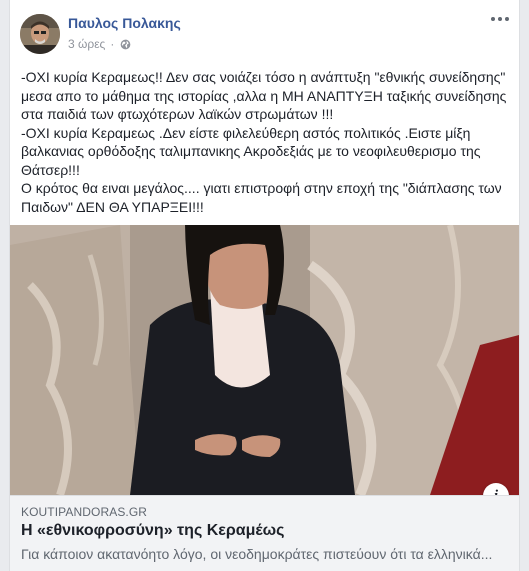 This screenshot has height=571, width=529. What do you see at coordinates (86, 44) in the screenshot?
I see `post-timestamp: 3 ώρες` at bounding box center [86, 44].